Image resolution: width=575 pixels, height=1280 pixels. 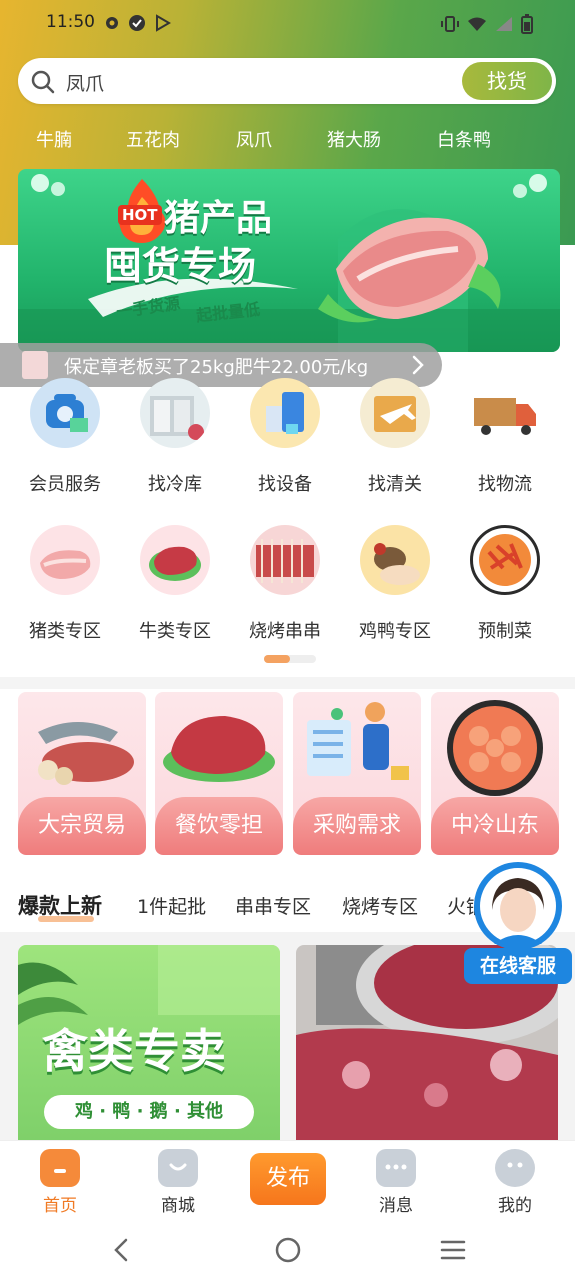 What do you see at coordinates (504, 24) in the screenshot?
I see `signal-icon` at bounding box center [504, 24].